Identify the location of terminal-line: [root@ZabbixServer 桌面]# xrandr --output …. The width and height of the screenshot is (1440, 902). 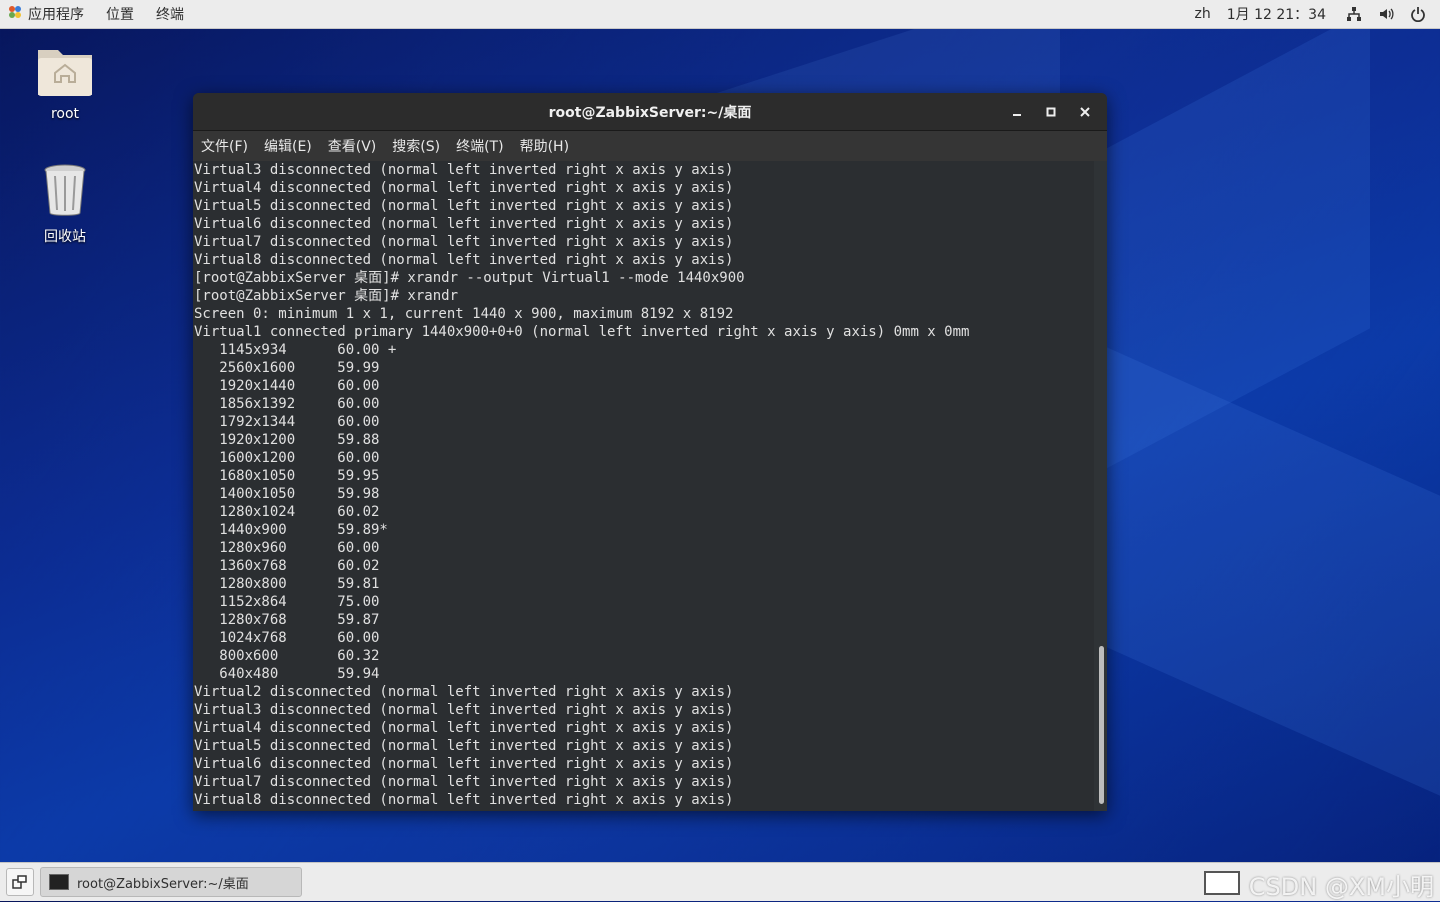
(469, 278).